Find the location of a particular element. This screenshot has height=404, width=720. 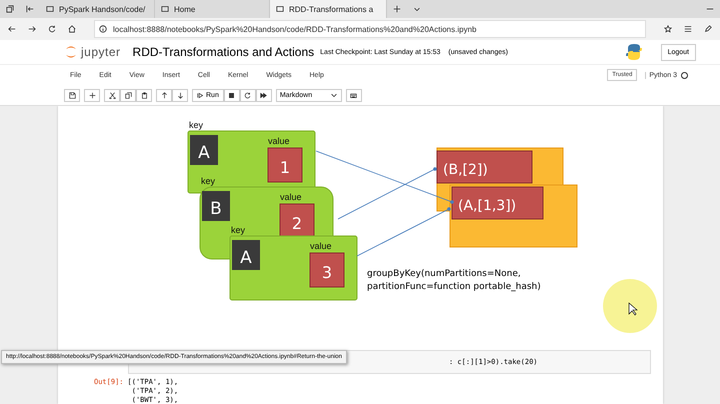

restart-button is located at coordinates (248, 95).